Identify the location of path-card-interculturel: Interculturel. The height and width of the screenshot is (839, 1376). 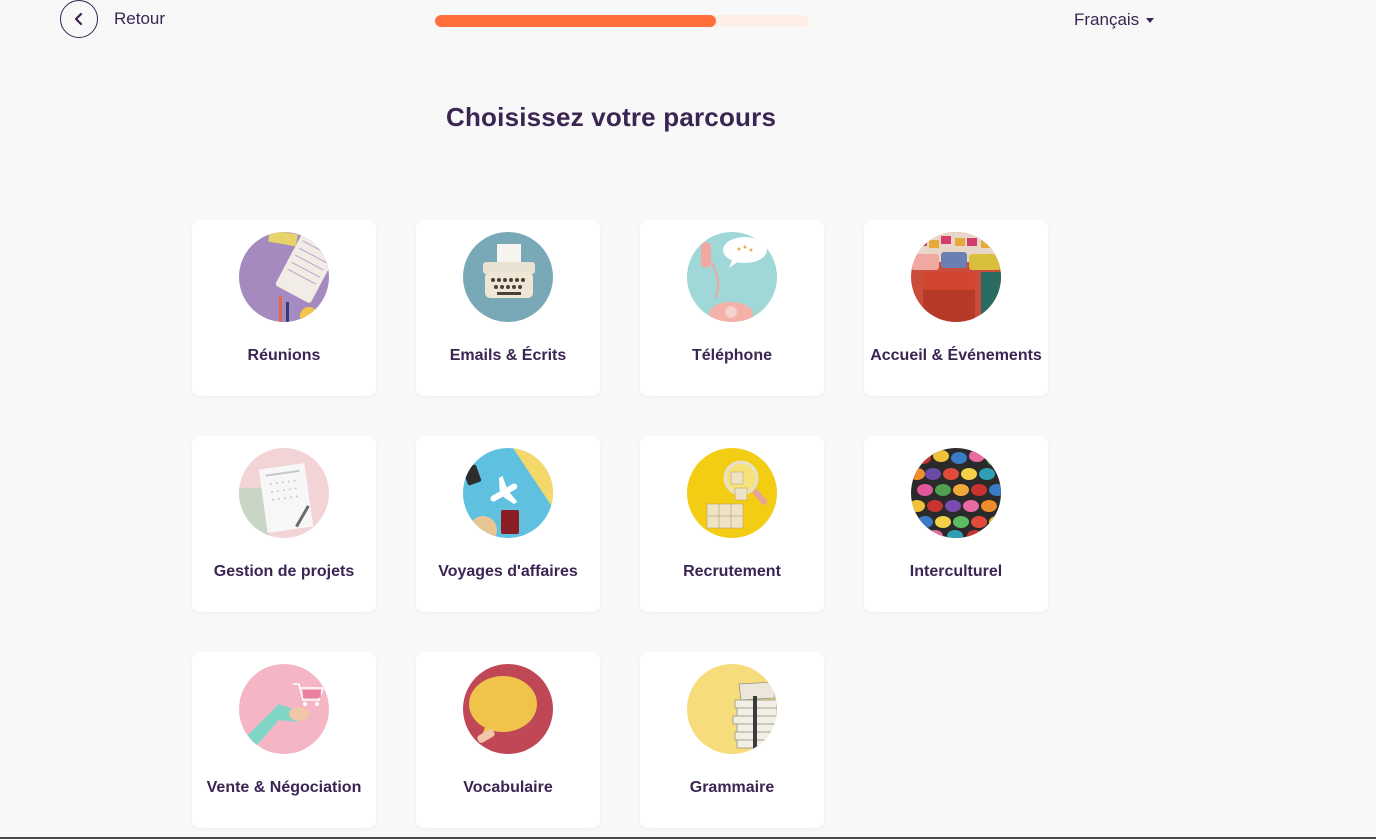
(956, 524).